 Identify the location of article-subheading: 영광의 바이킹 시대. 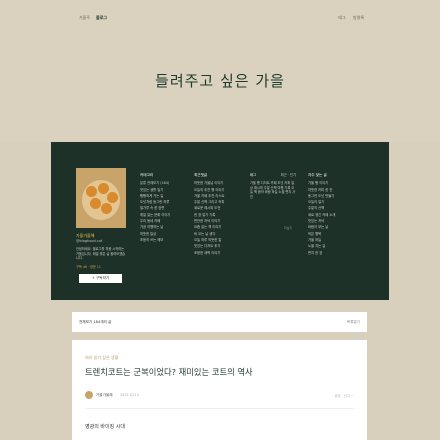
(105, 427).